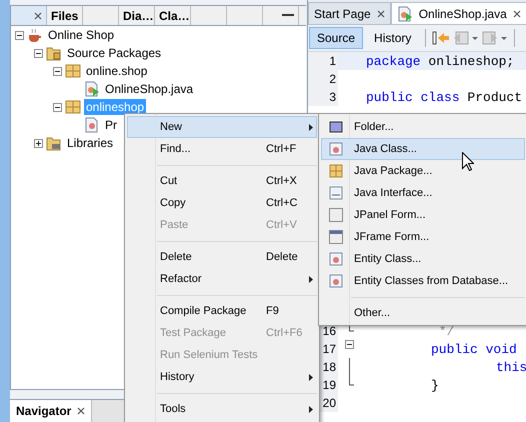 This screenshot has width=526, height=422. What do you see at coordinates (38, 143) in the screenshot?
I see `expand-icon` at bounding box center [38, 143].